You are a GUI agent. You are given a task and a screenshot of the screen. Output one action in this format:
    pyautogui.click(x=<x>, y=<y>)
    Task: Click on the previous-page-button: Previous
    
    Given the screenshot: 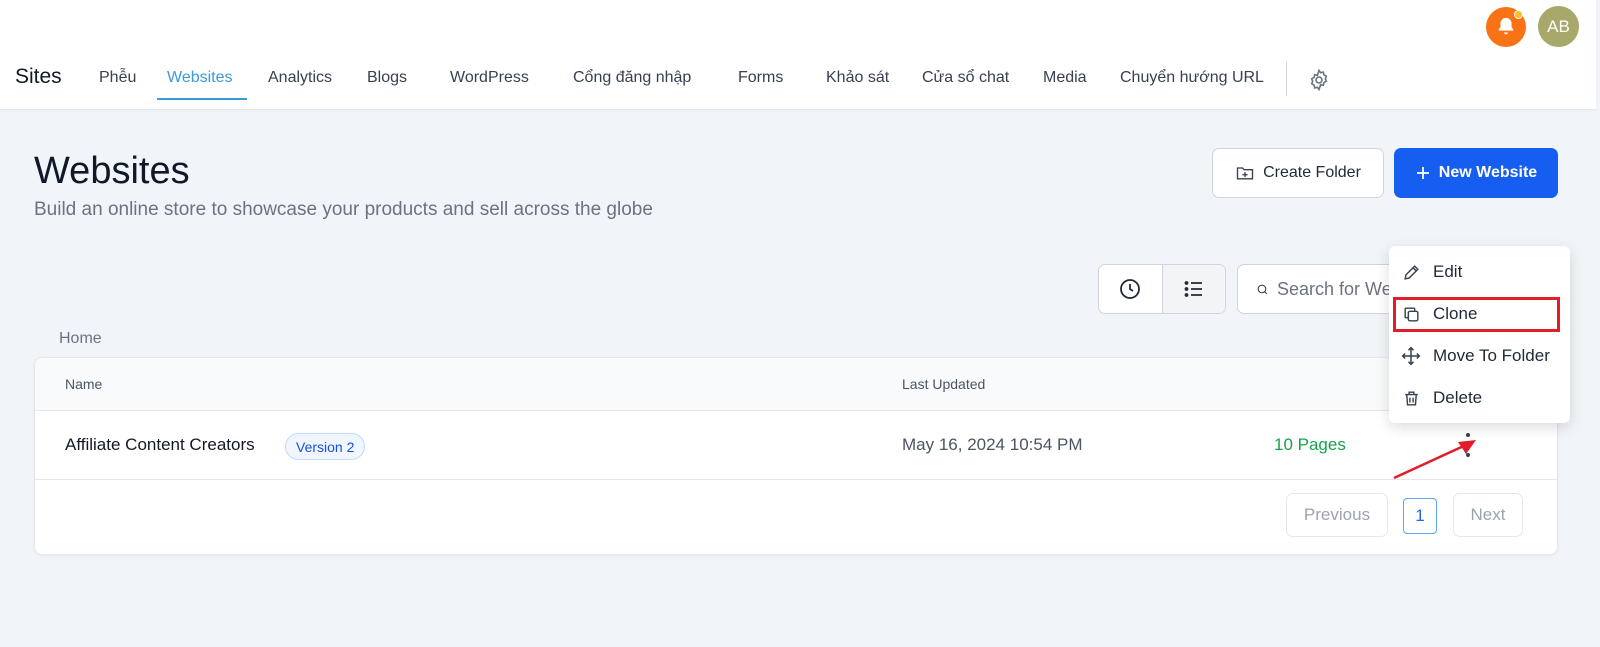 What is the action you would take?
    pyautogui.click(x=1337, y=515)
    